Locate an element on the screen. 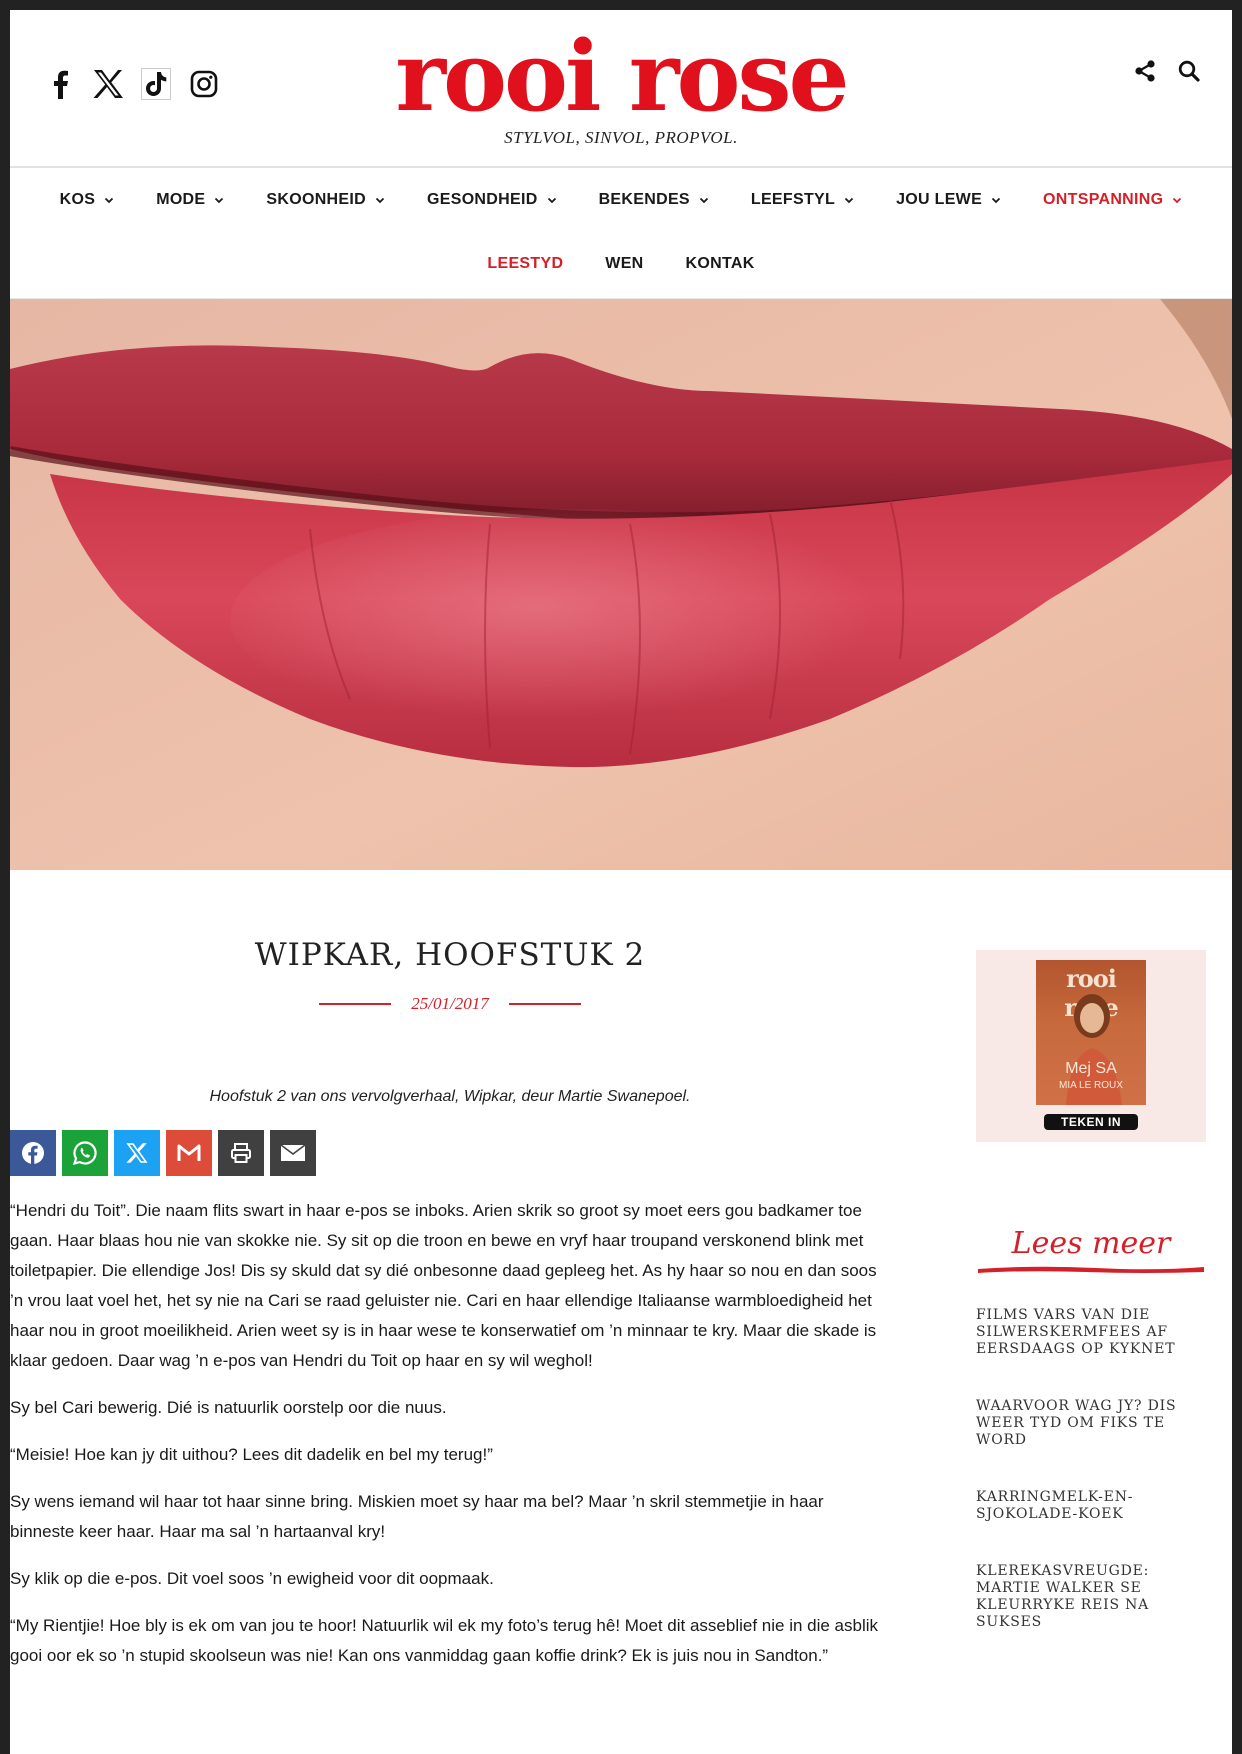 Image resolution: width=1242 pixels, height=1754 pixels. nav-item-leefstyl: LEEFSTYL is located at coordinates (802, 200).